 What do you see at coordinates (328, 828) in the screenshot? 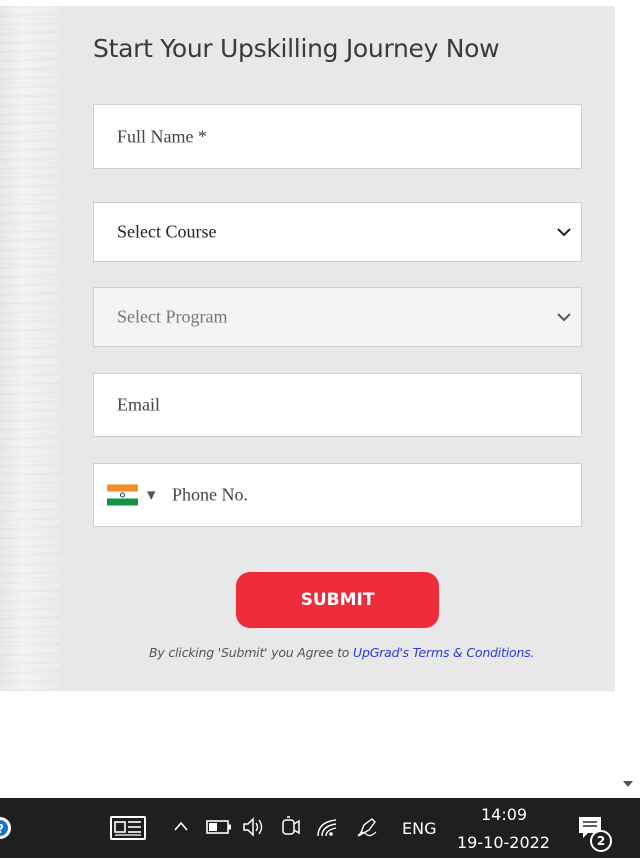
I see `wifi-icon` at bounding box center [328, 828].